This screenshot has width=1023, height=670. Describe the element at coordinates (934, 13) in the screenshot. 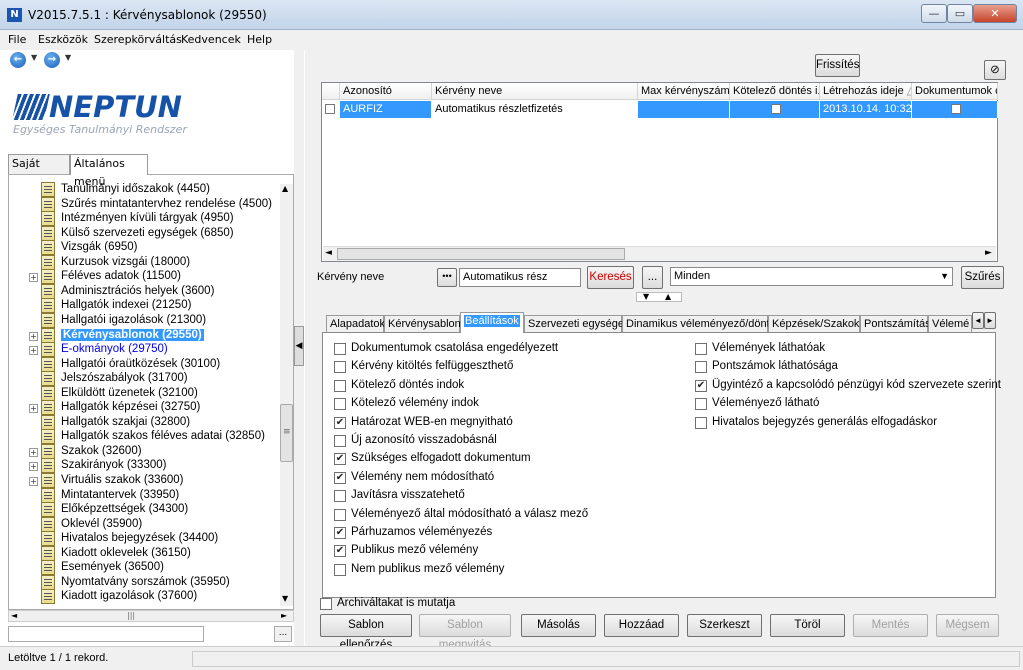

I see `minimize-button: —` at that location.